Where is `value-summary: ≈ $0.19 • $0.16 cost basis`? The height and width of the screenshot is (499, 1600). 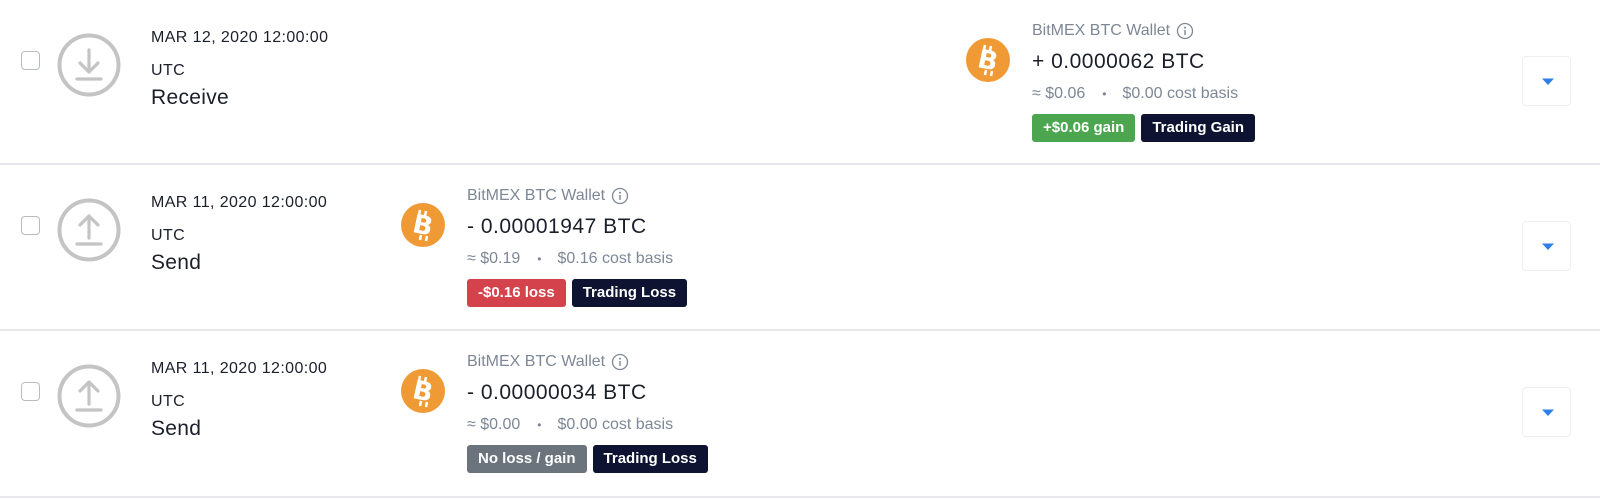
value-summary: ≈ $0.19 • $0.16 cost basis is located at coordinates (577, 259).